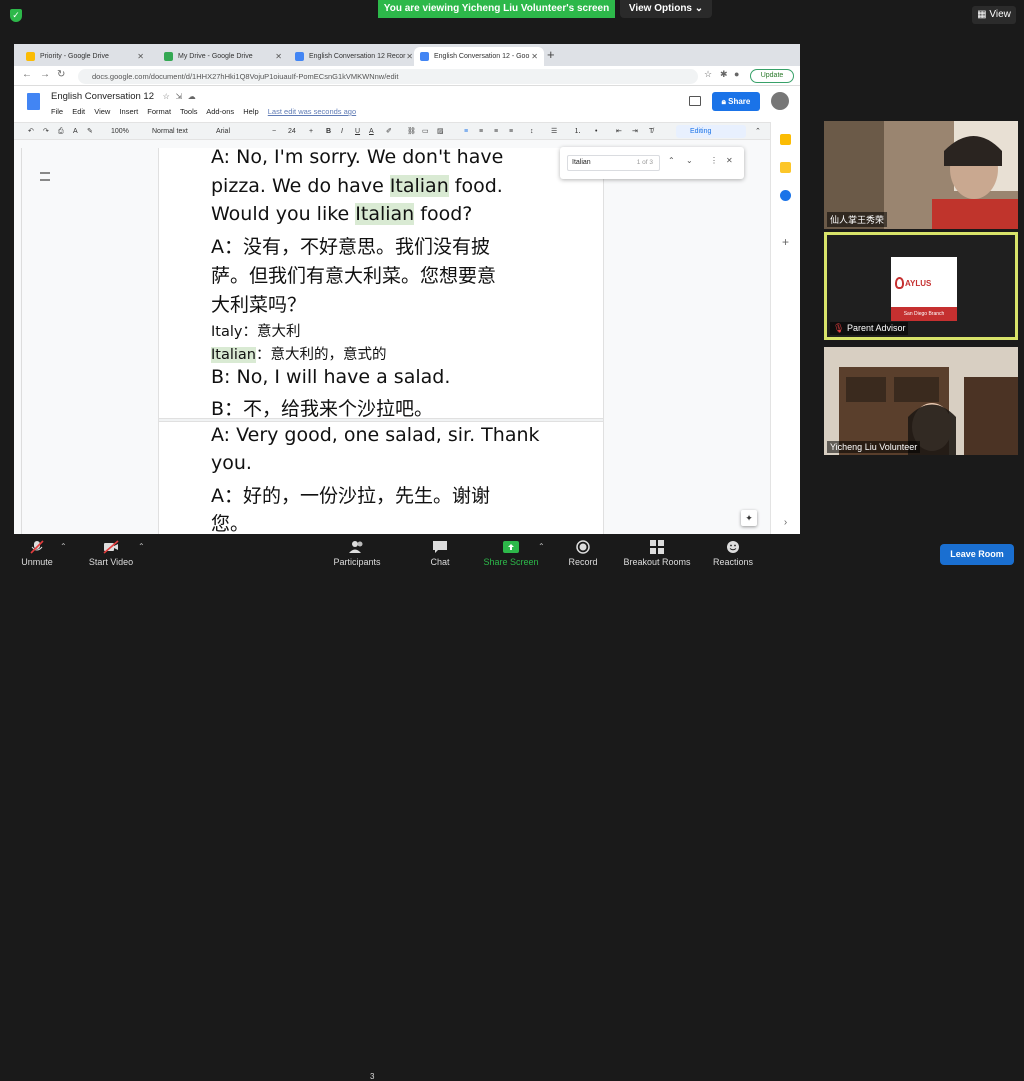 This screenshot has height=1081, width=1024. Describe the element at coordinates (27, 74) in the screenshot. I see `back-icon: ←` at that location.